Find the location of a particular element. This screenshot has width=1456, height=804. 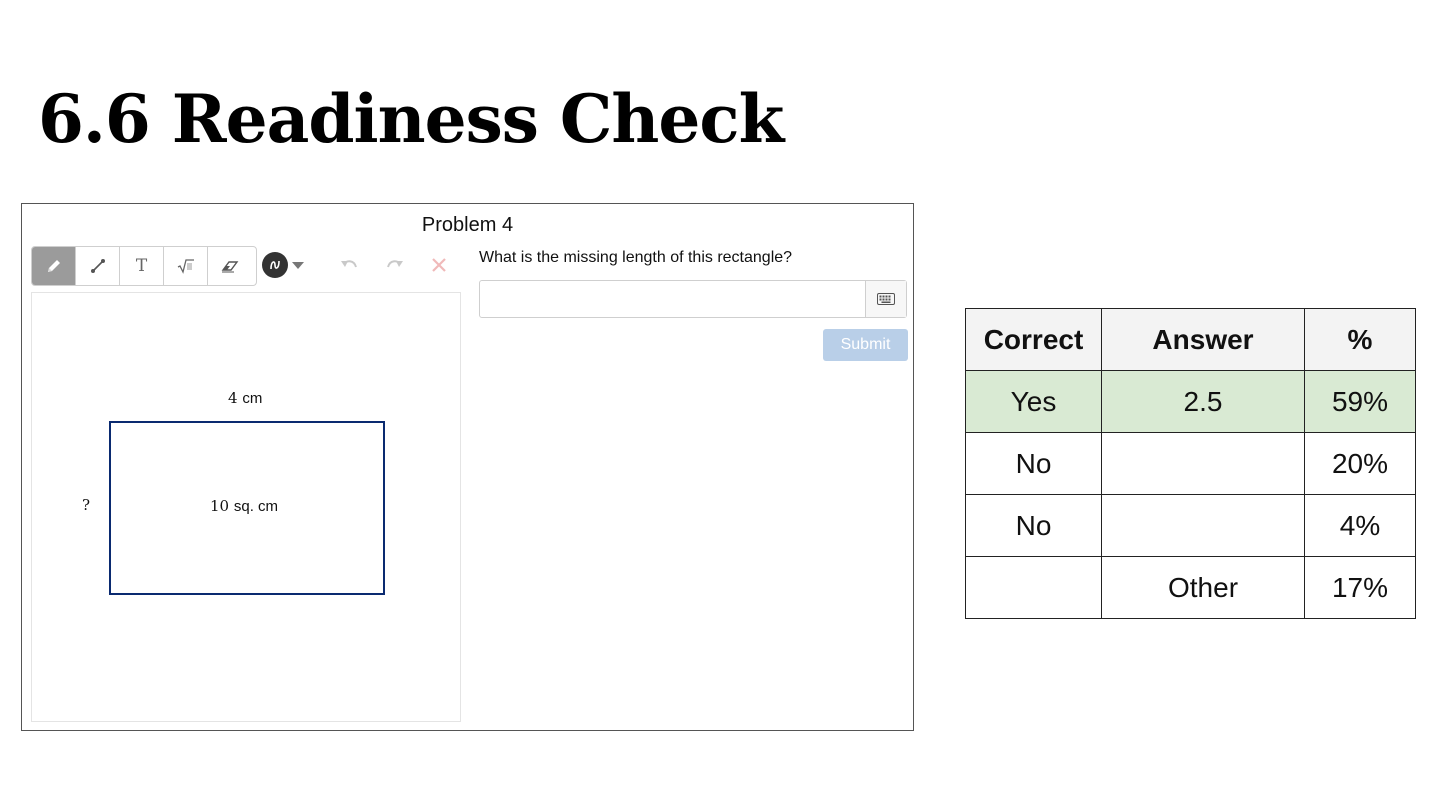

problem-title: Problem 4 is located at coordinates (467, 225).